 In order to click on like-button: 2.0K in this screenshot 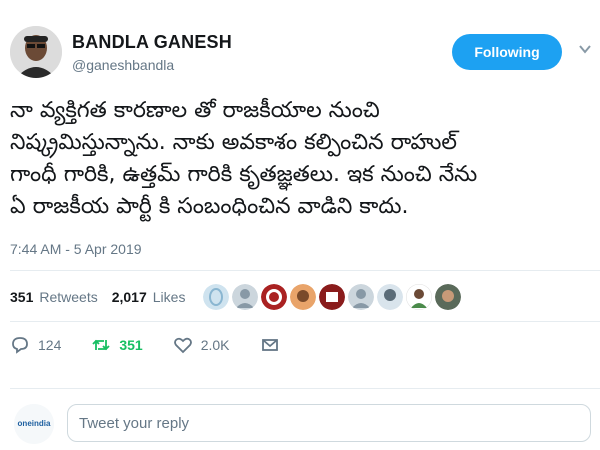, I will do `click(201, 345)`.